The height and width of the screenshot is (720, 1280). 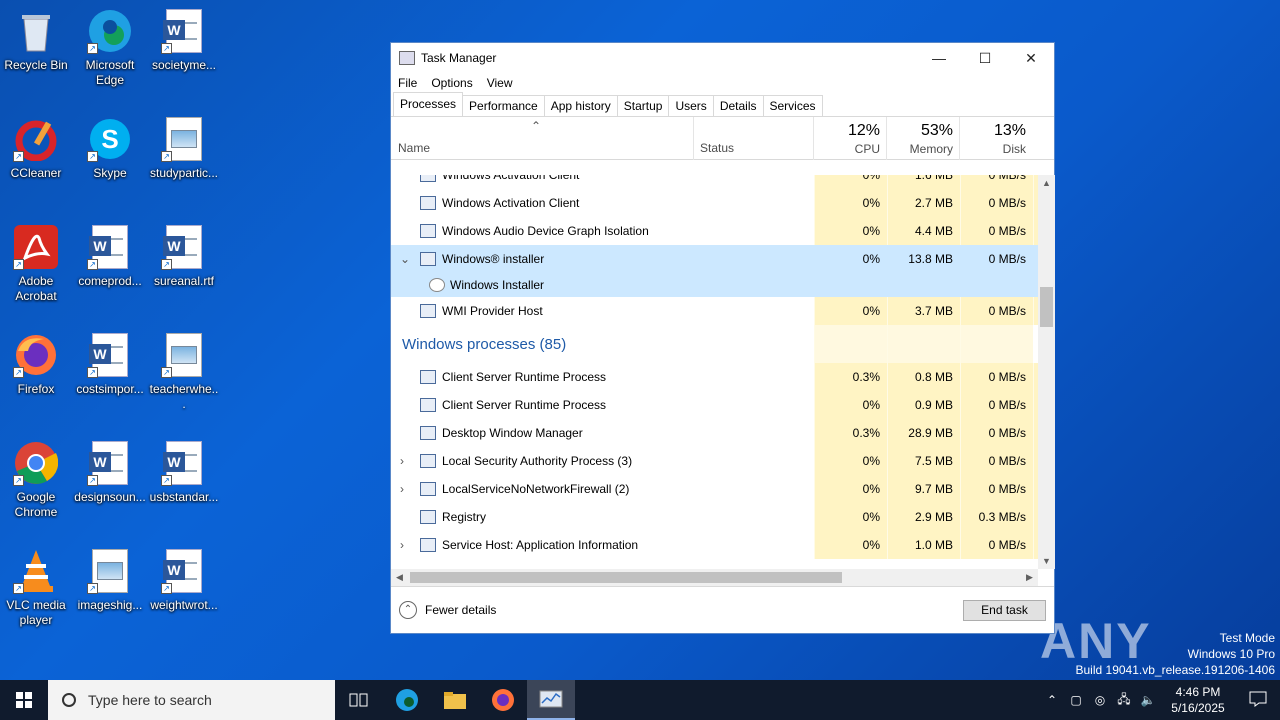 I want to click on process-row: Windows Activation Client 0% 2.7 MB 0 MB/s, so click(x=714, y=203).